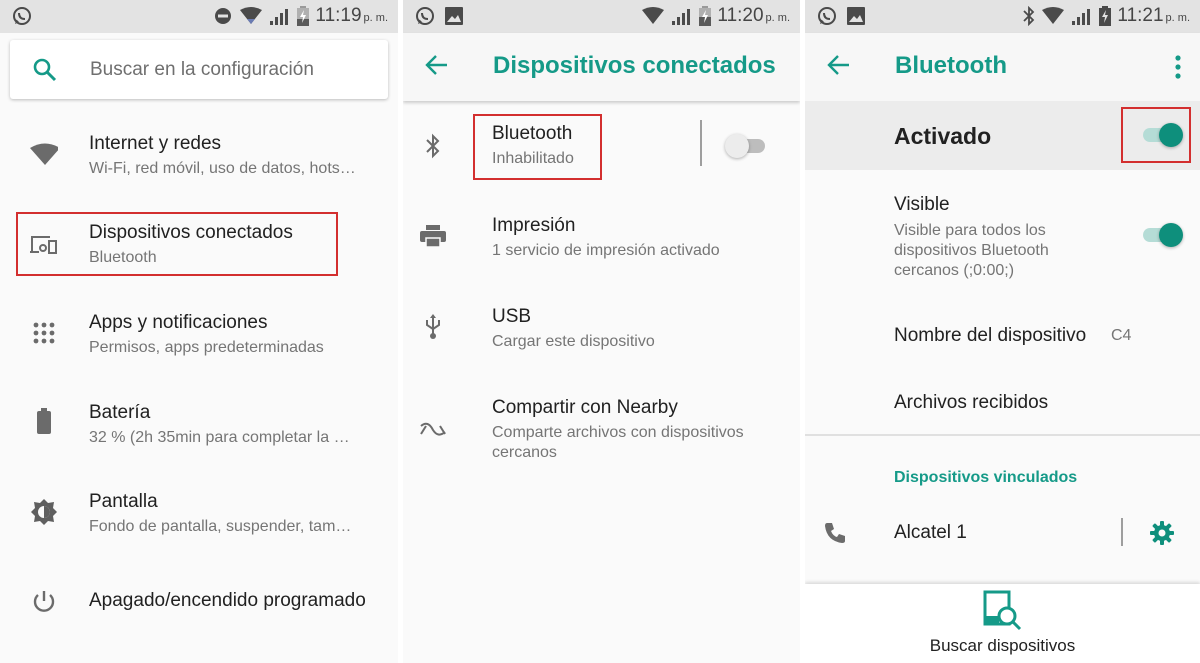  I want to click on item-subtitle: dispositivos Bluetooth, so click(971, 250).